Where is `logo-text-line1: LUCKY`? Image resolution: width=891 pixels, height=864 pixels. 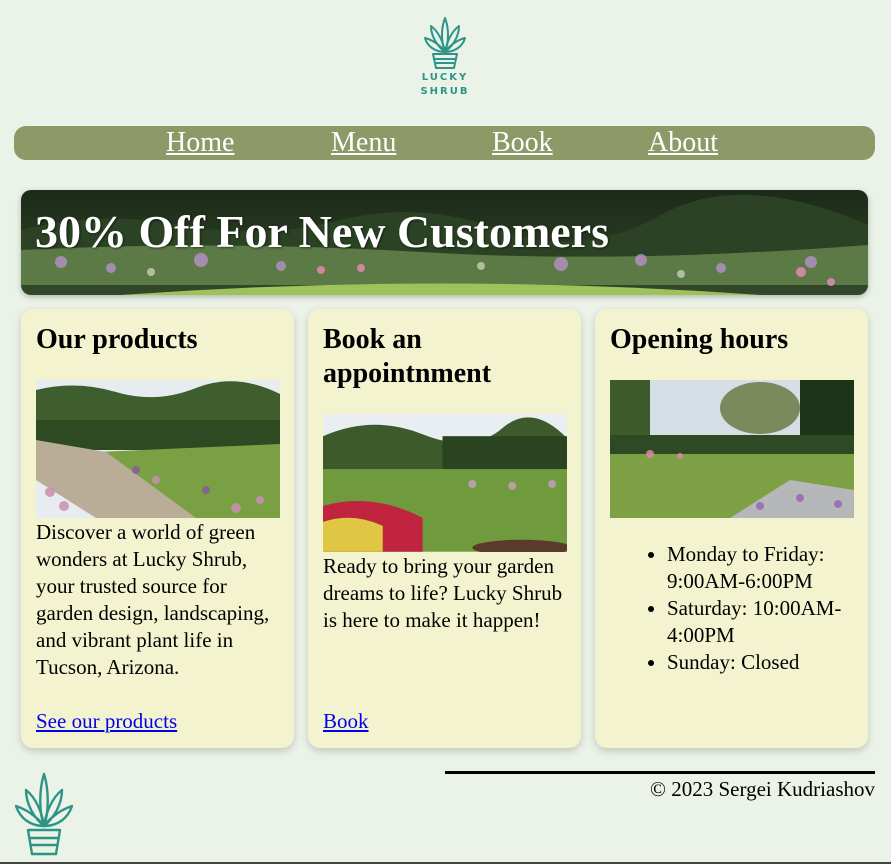 logo-text-line1: LUCKY is located at coordinates (445, 77).